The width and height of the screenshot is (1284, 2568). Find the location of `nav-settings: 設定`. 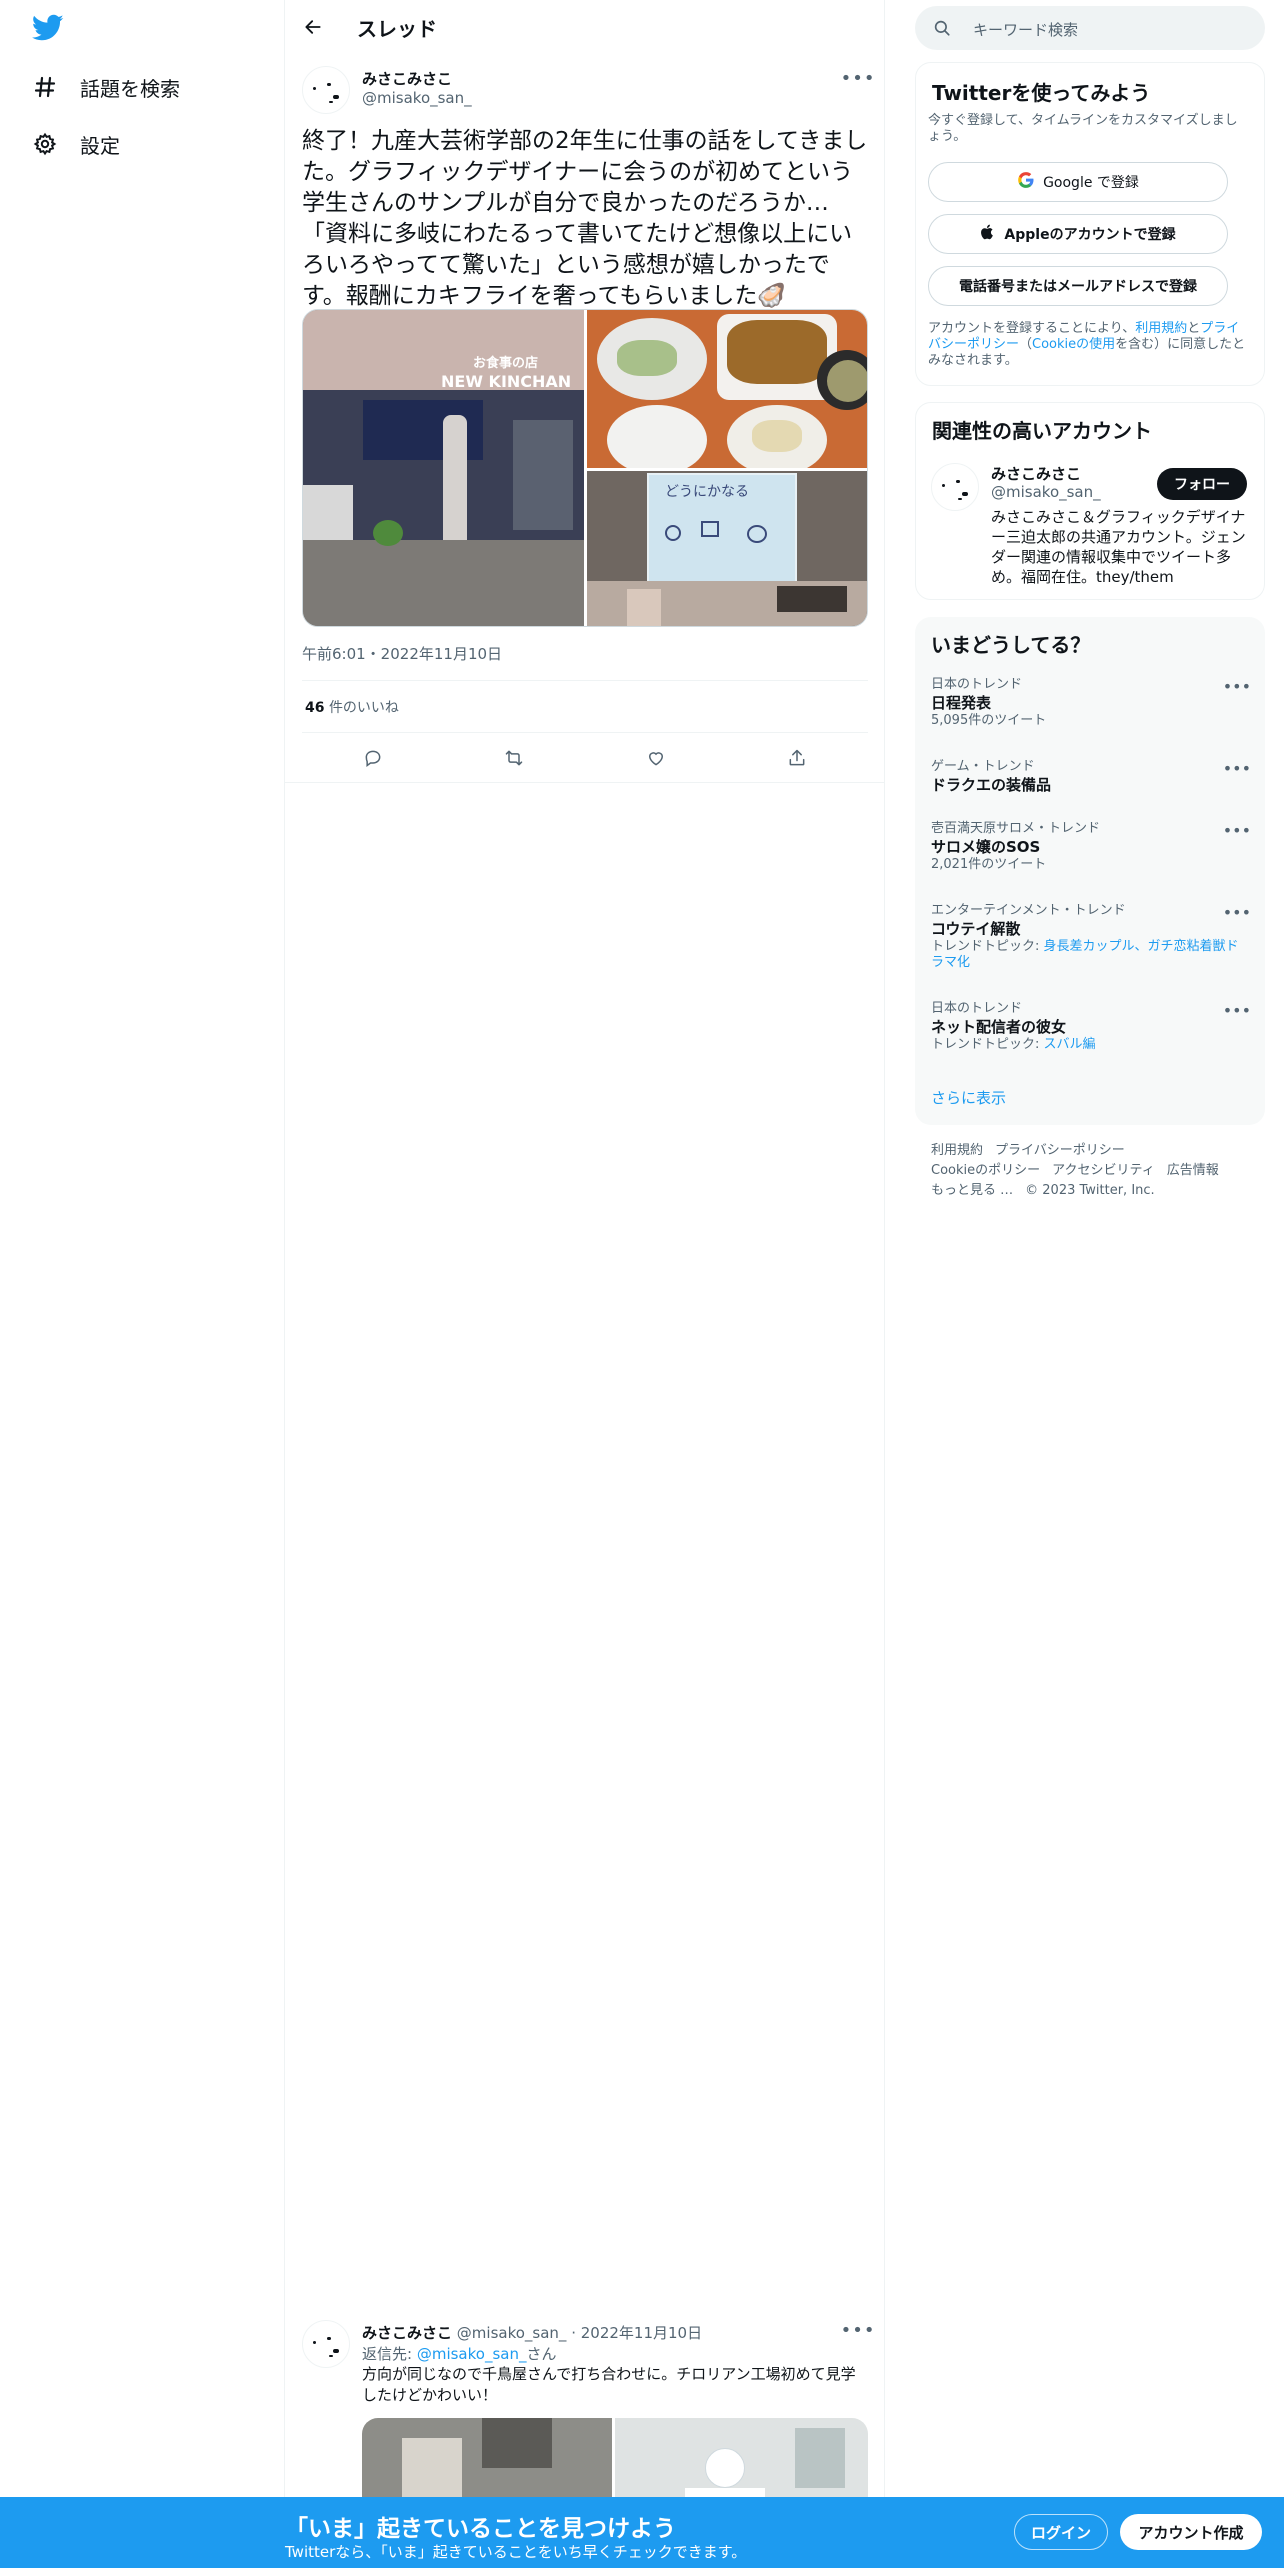

nav-settings: 設定 is located at coordinates (76, 144).